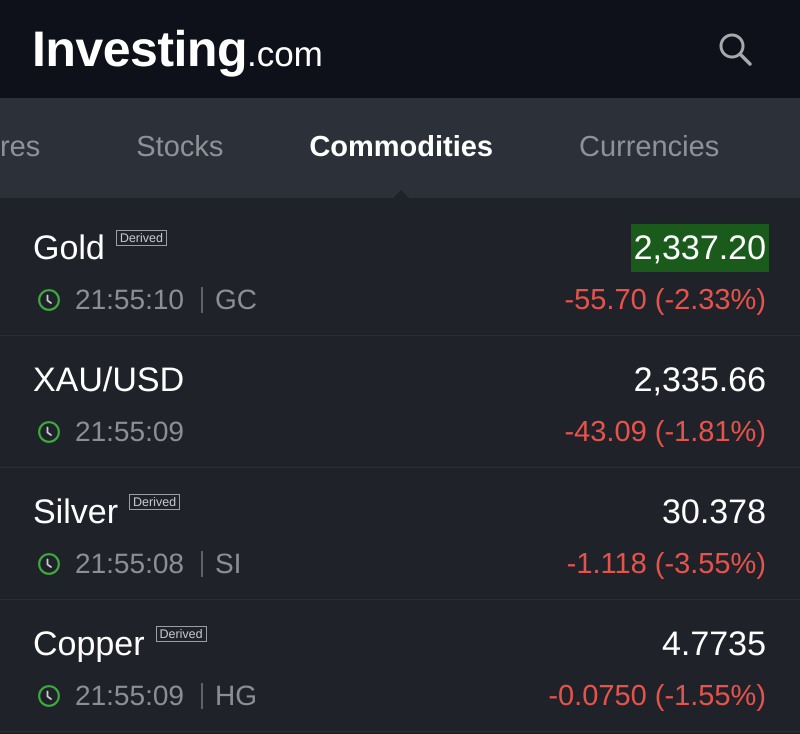 The image size is (800, 734). What do you see at coordinates (714, 644) in the screenshot?
I see `price-value: 4.7735` at bounding box center [714, 644].